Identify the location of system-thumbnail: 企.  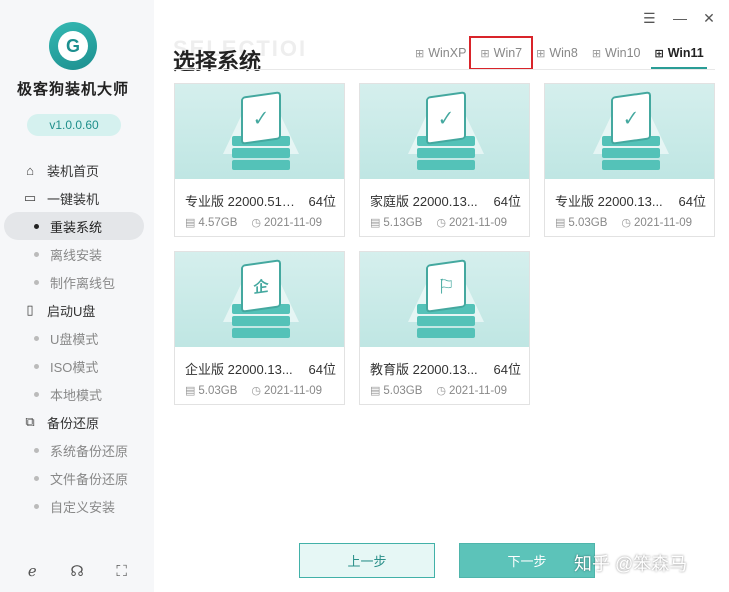
(259, 299).